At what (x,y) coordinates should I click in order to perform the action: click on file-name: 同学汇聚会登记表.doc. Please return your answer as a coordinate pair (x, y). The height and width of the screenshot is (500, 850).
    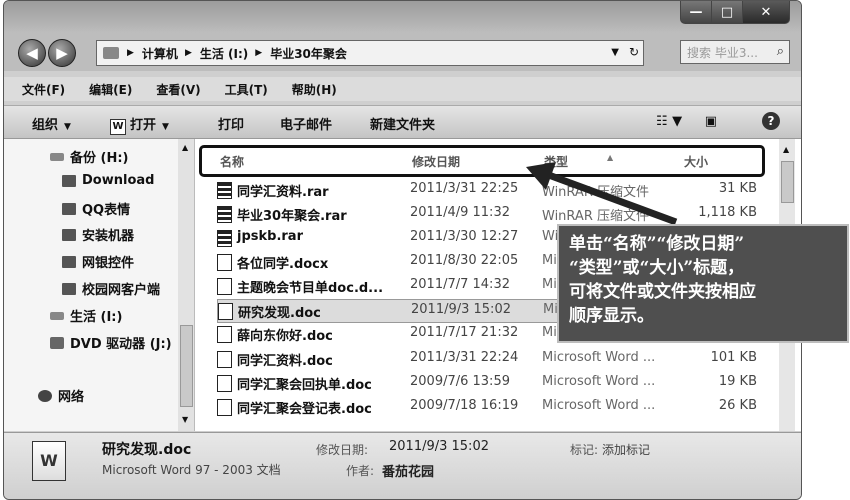
    Looking at the image, I should click on (304, 409).